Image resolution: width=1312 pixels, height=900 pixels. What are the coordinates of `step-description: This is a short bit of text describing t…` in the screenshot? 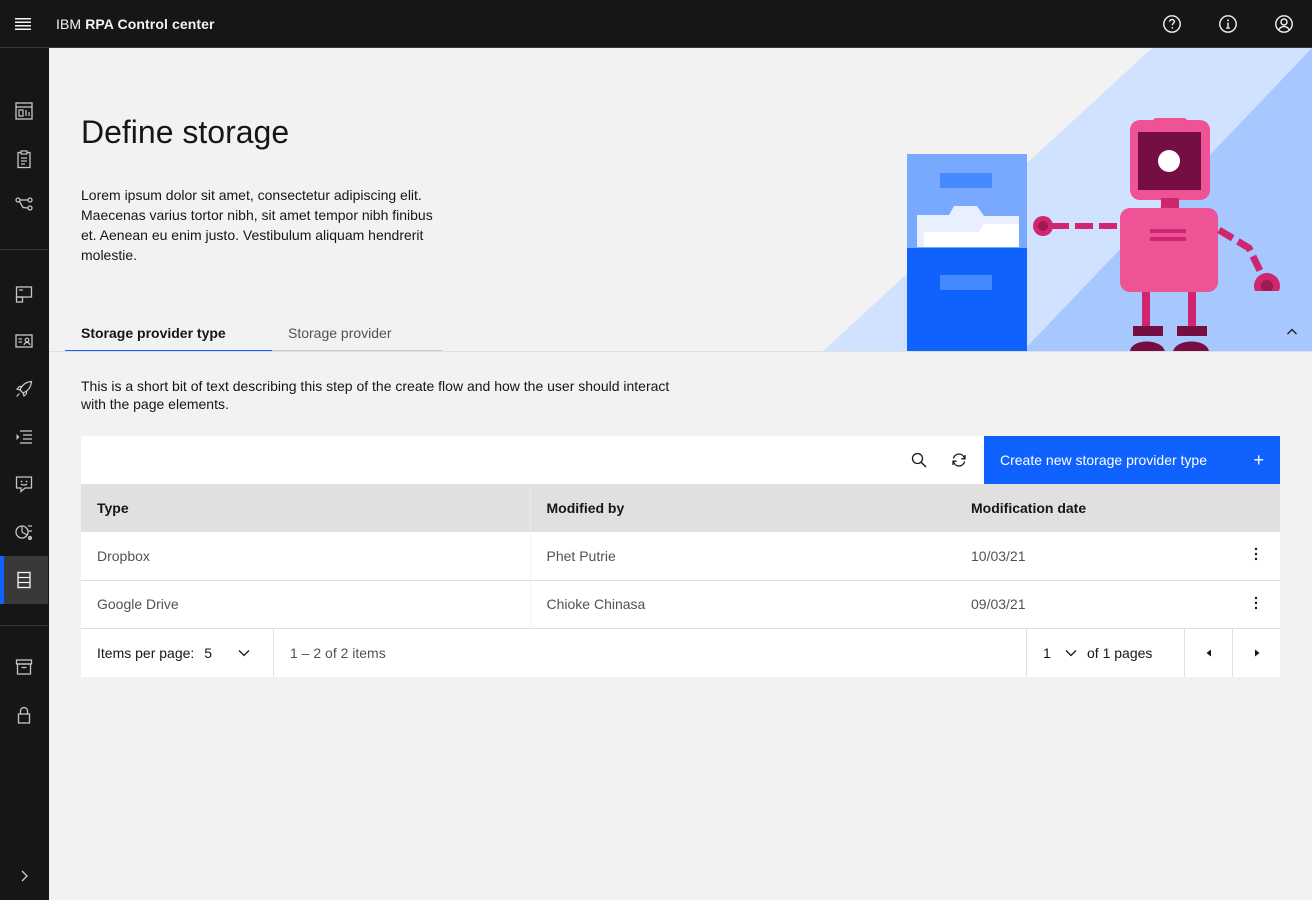 It's located at (375, 395).